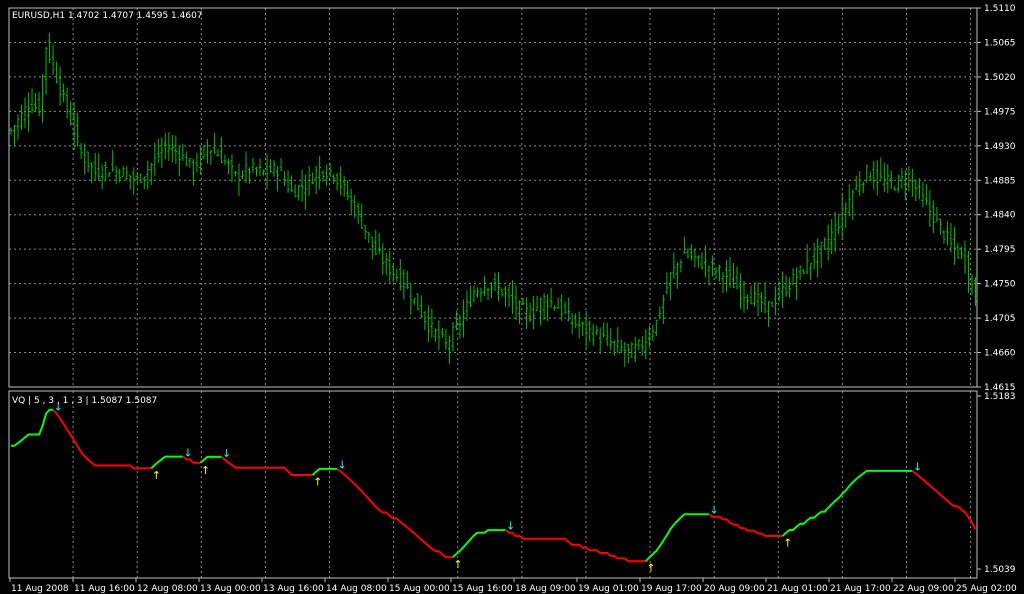 The width and height of the screenshot is (1024, 594). I want to click on x-tick-label: 12 Aug 08:00, so click(167, 589).